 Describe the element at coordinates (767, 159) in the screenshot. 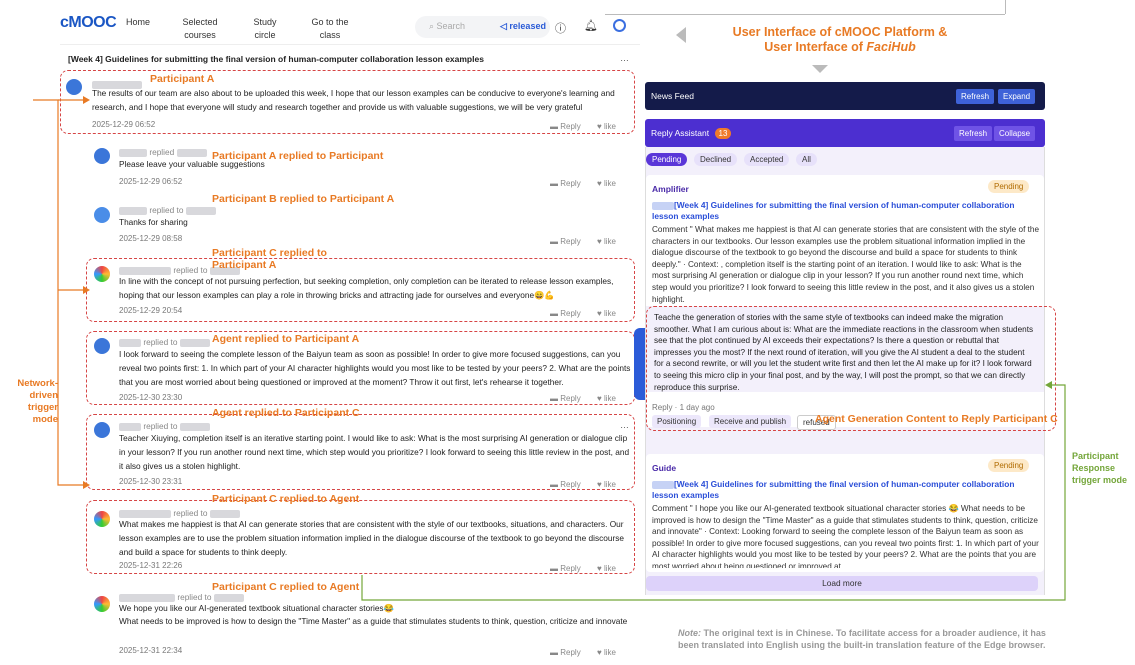

I see `filter-accepted: Accepted` at that location.